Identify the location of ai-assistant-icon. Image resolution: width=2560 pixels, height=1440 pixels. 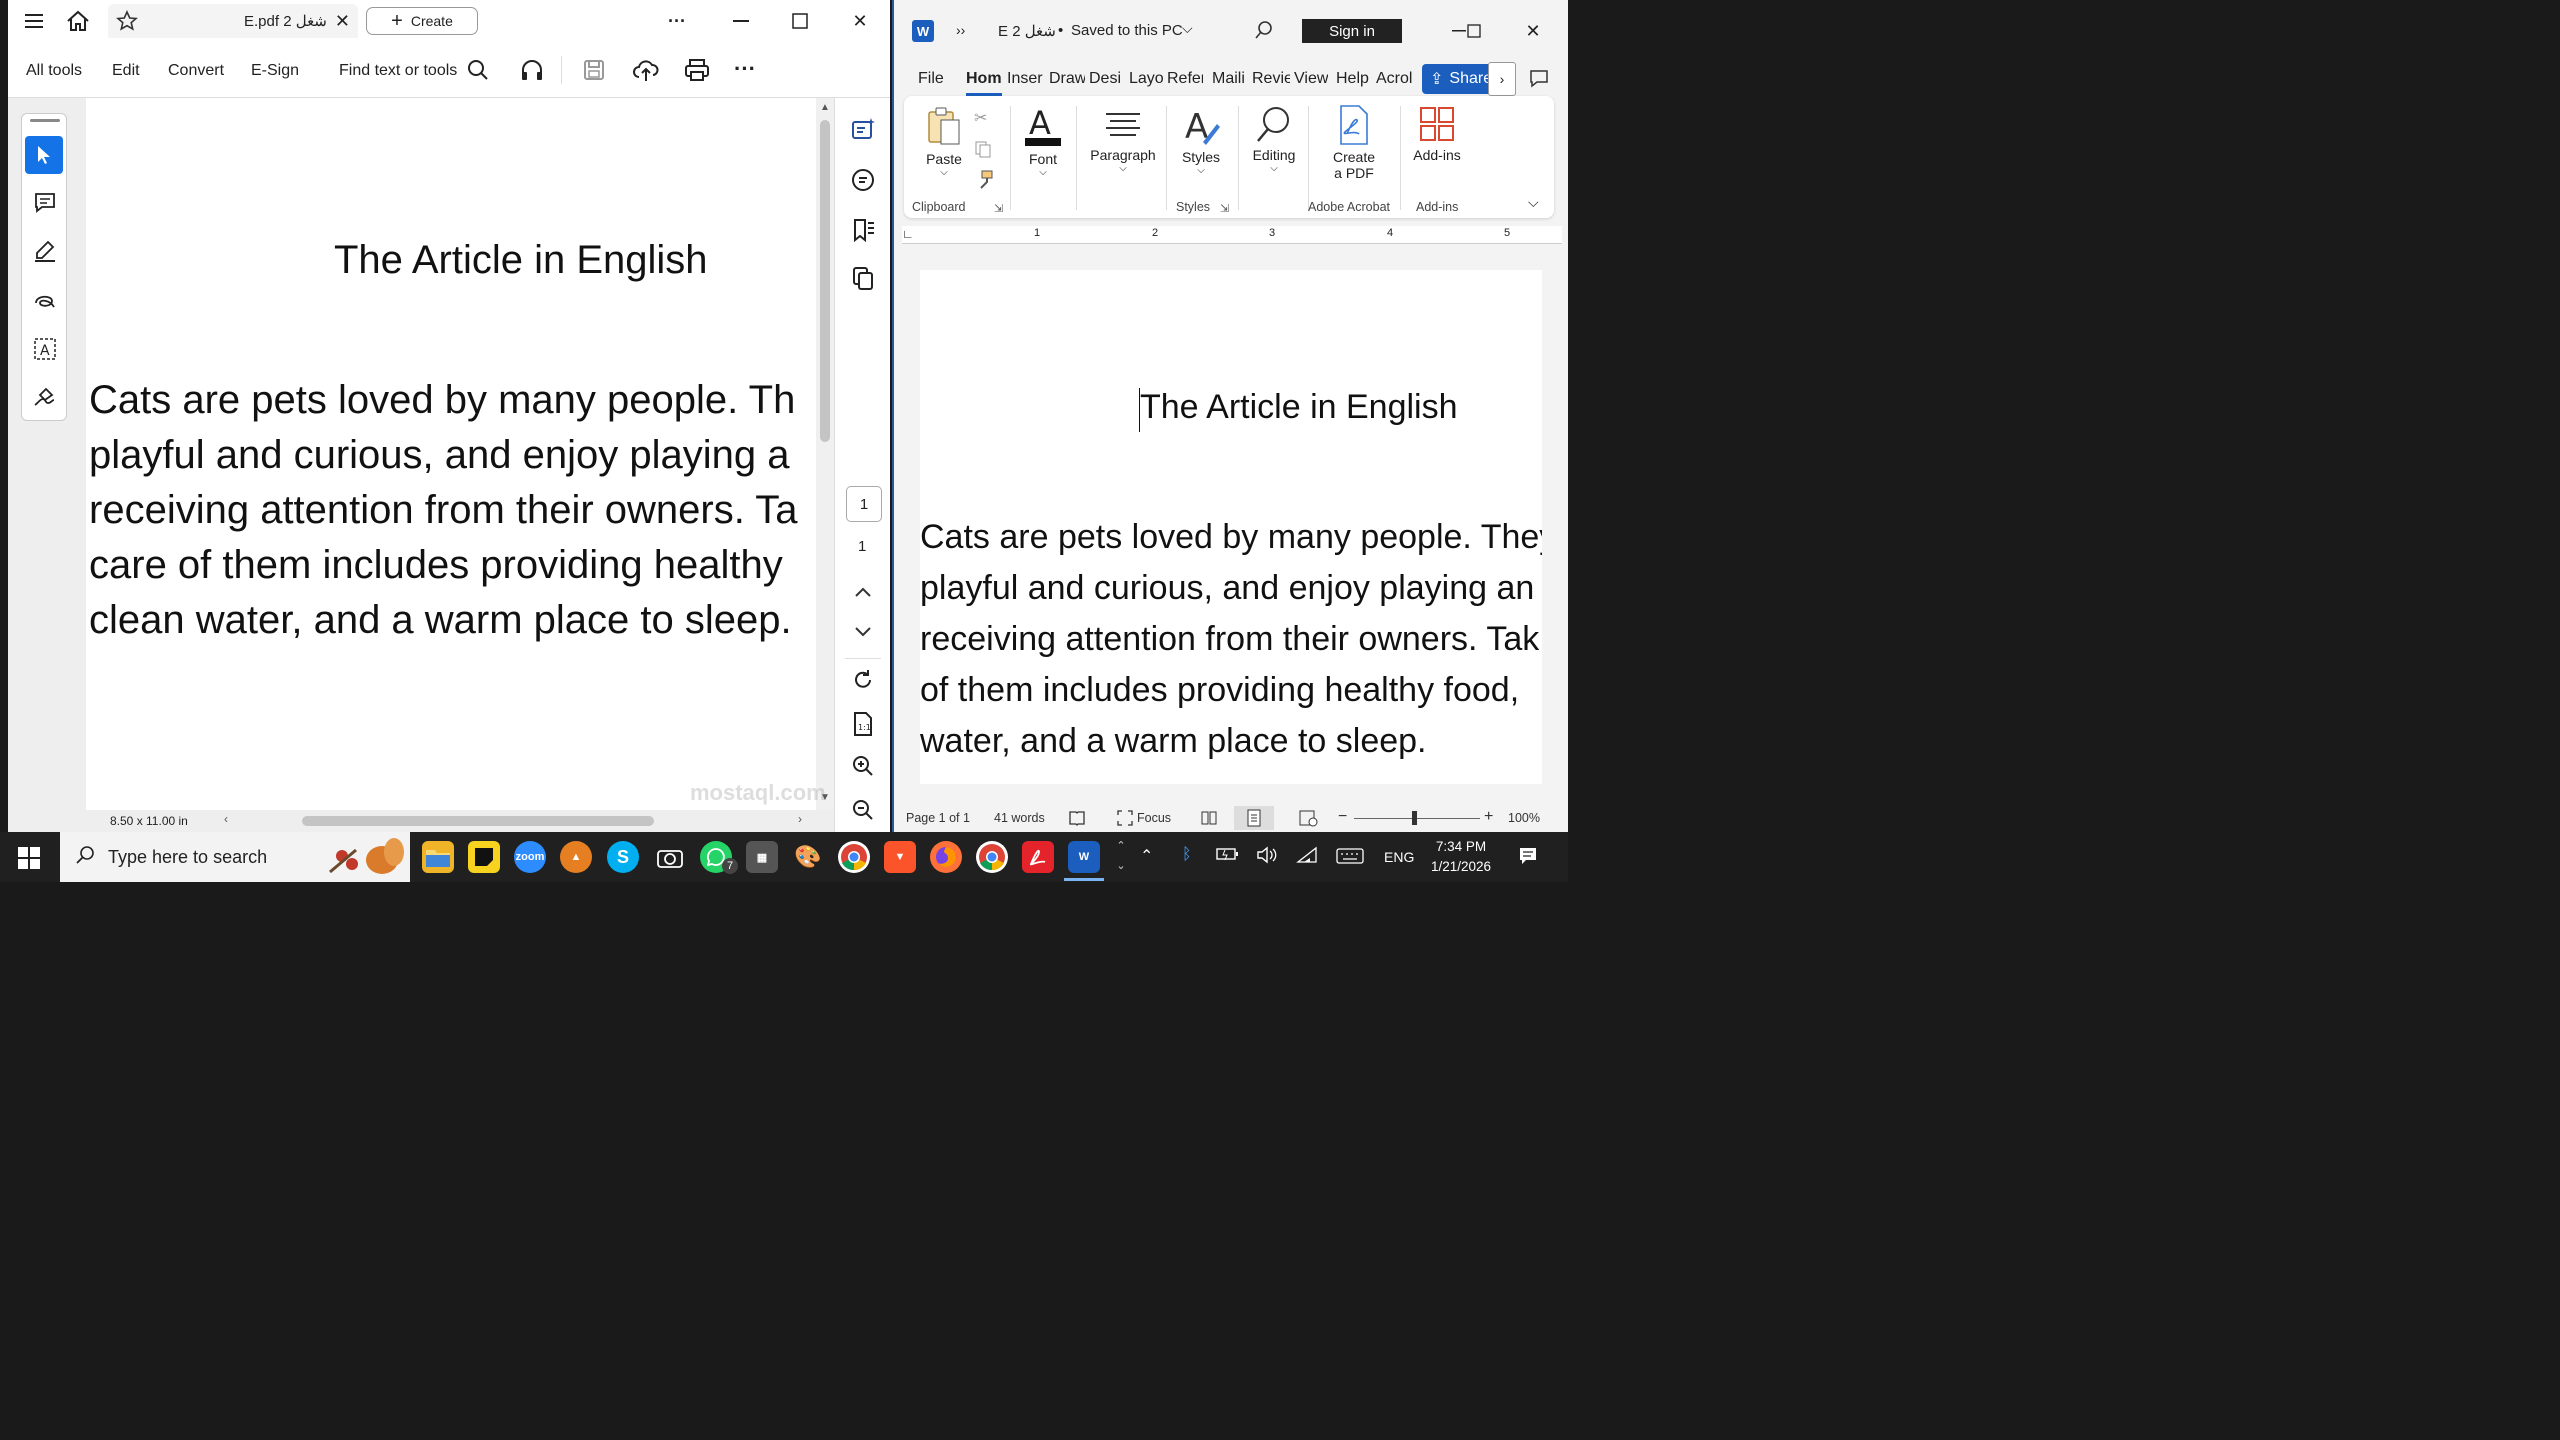
(863, 130).